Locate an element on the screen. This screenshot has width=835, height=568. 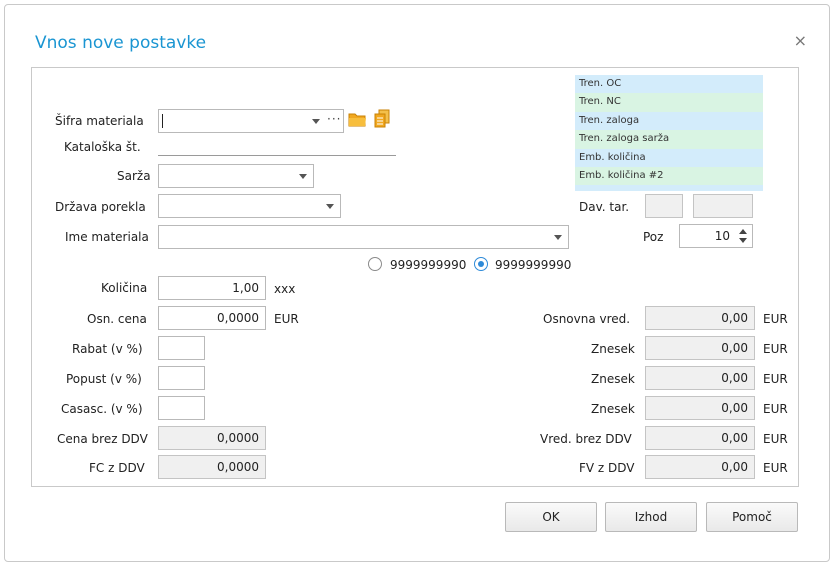
vred-brez-field: 0,00 is located at coordinates (700, 438).